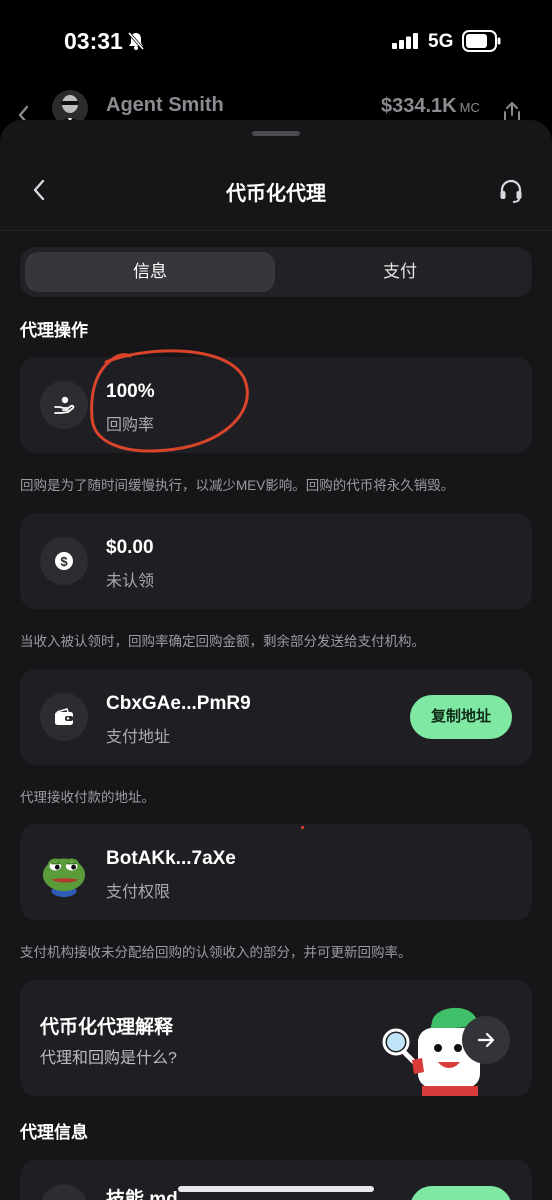 The image size is (552, 1200). Describe the element at coordinates (276, 1189) in the screenshot. I see `home-indicator` at that location.